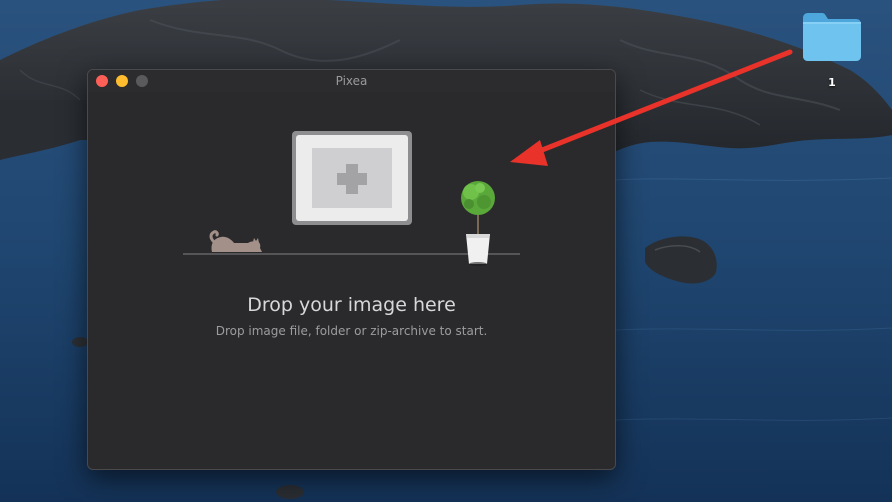 The width and height of the screenshot is (892, 502). I want to click on window-title: Pixea, so click(351, 81).